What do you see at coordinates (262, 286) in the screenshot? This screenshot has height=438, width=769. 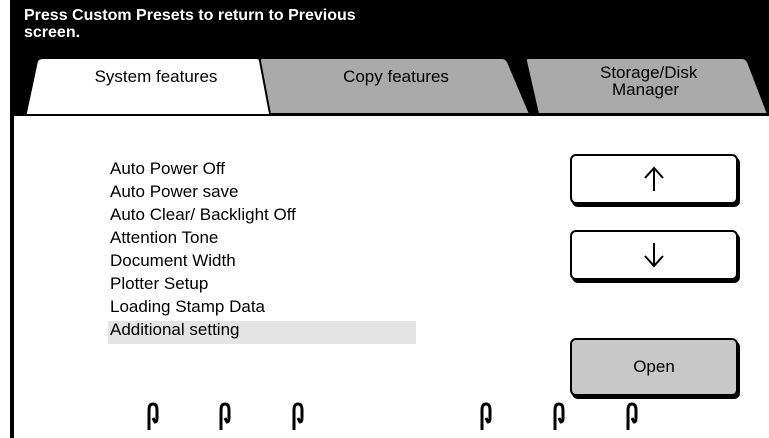 I see `menu-item-plotter-setup: Plotter Setup` at bounding box center [262, 286].